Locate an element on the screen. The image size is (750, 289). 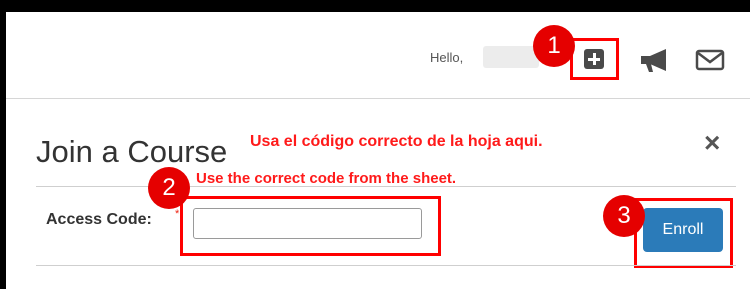
callout-badge-3: 3 is located at coordinates (624, 216).